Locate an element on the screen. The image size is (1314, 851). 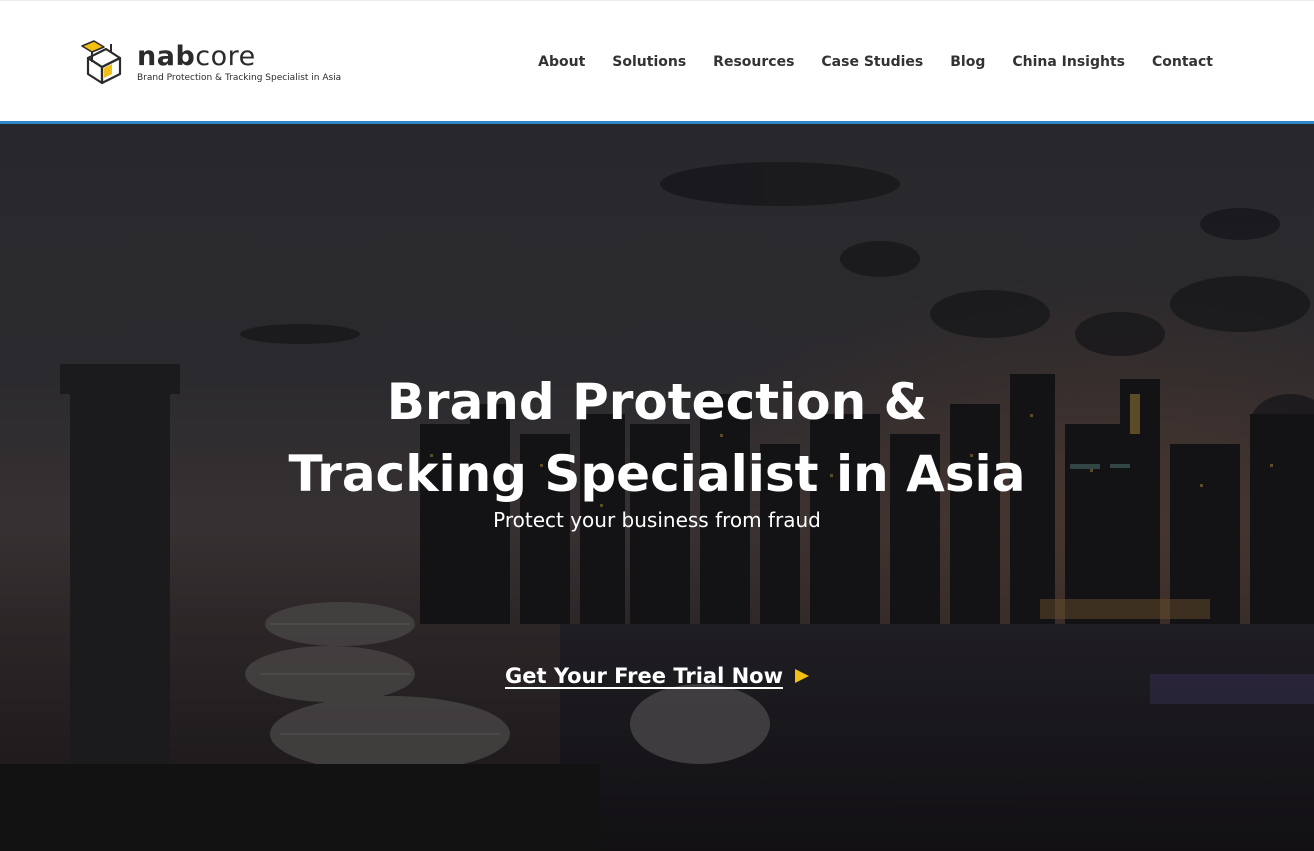
nav-item-contact: Contact is located at coordinates (1182, 62).